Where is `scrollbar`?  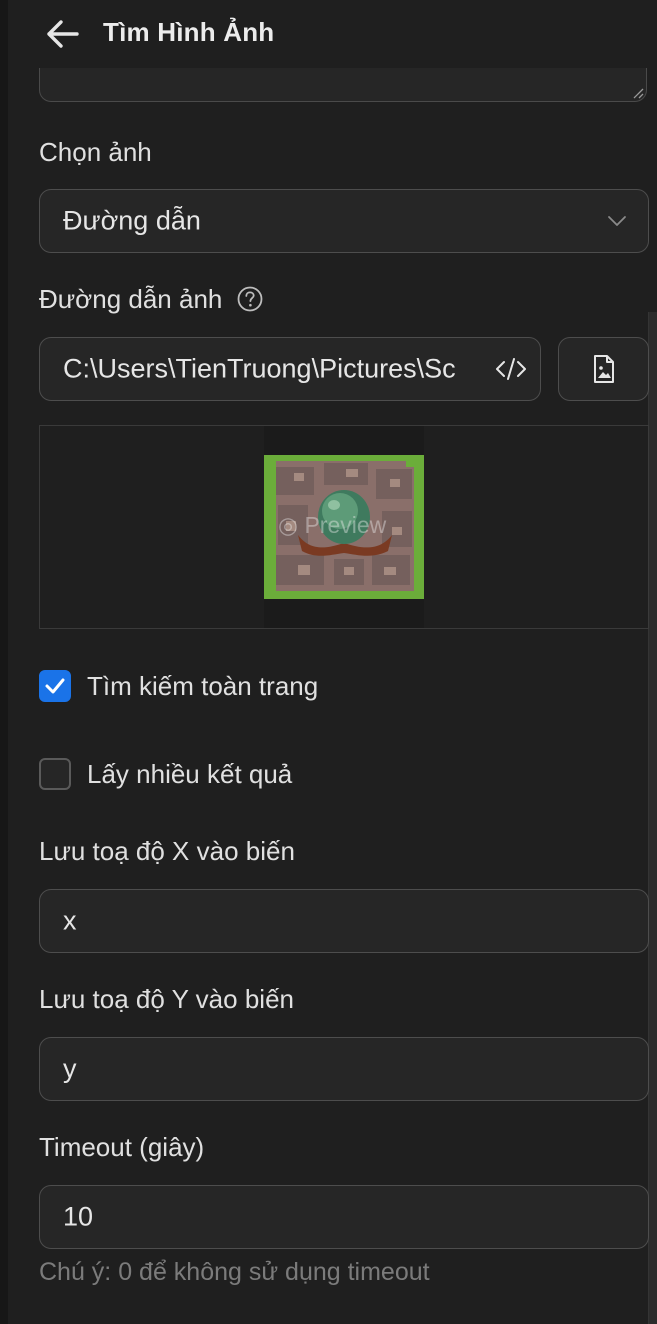 scrollbar is located at coordinates (652, 818).